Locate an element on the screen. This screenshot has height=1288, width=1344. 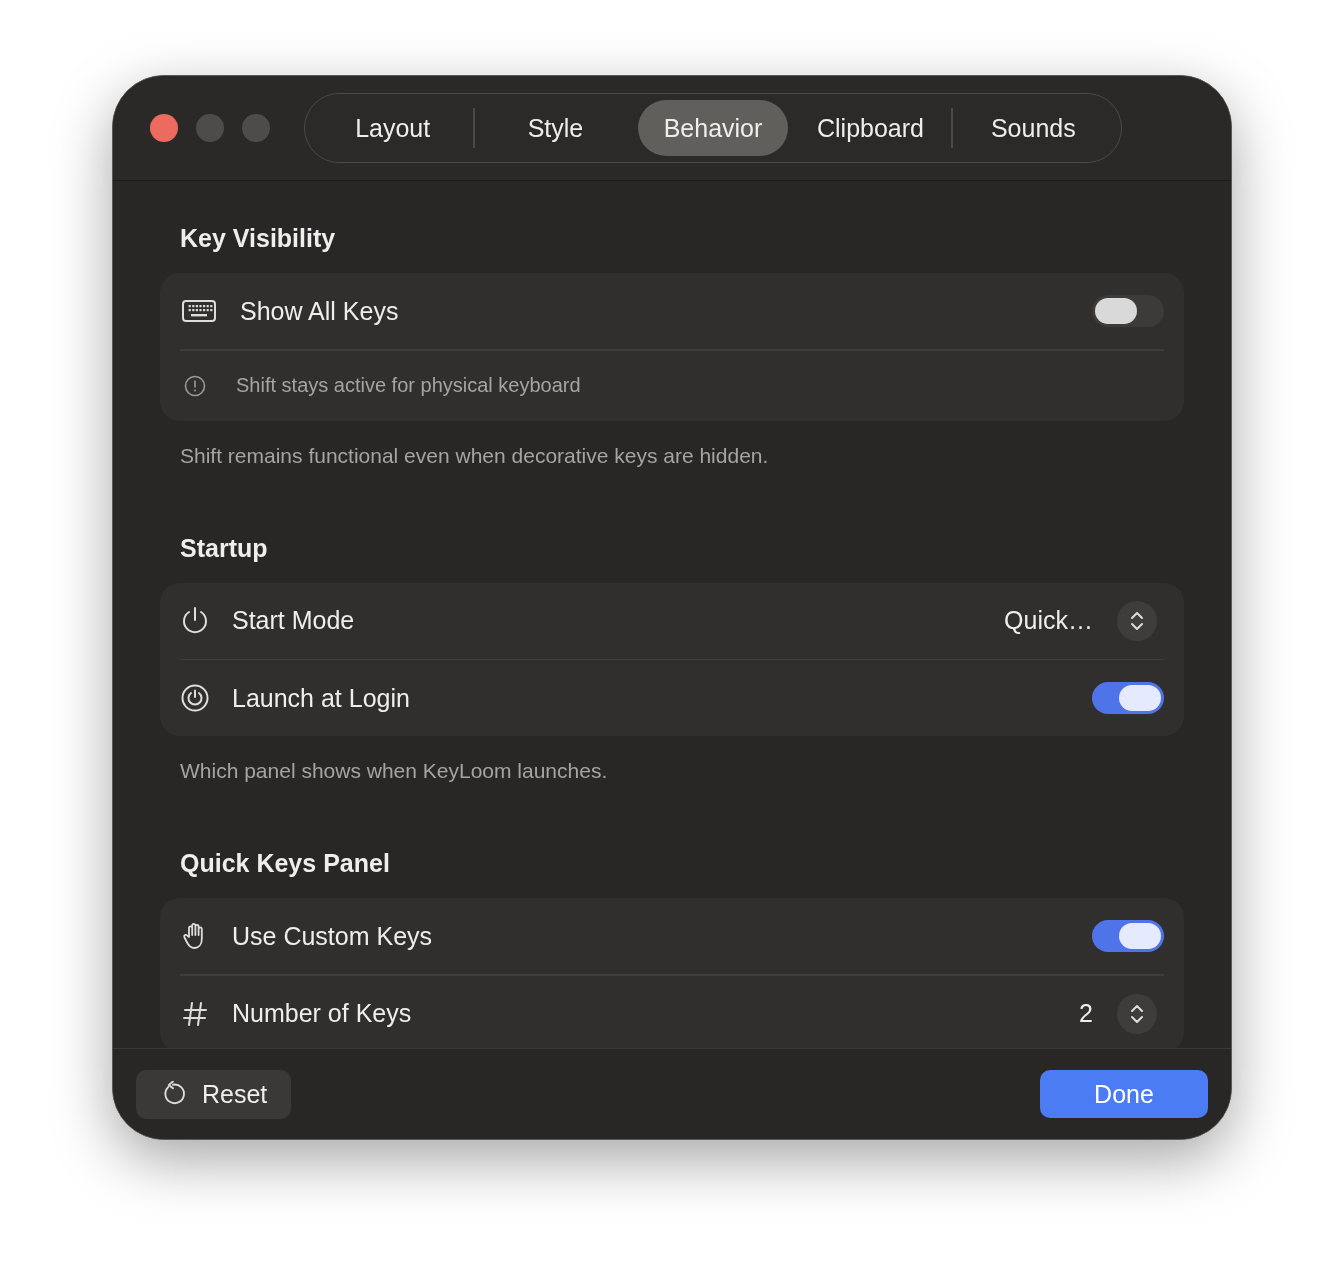
section-title: Key Visibility is located at coordinates (258, 238).